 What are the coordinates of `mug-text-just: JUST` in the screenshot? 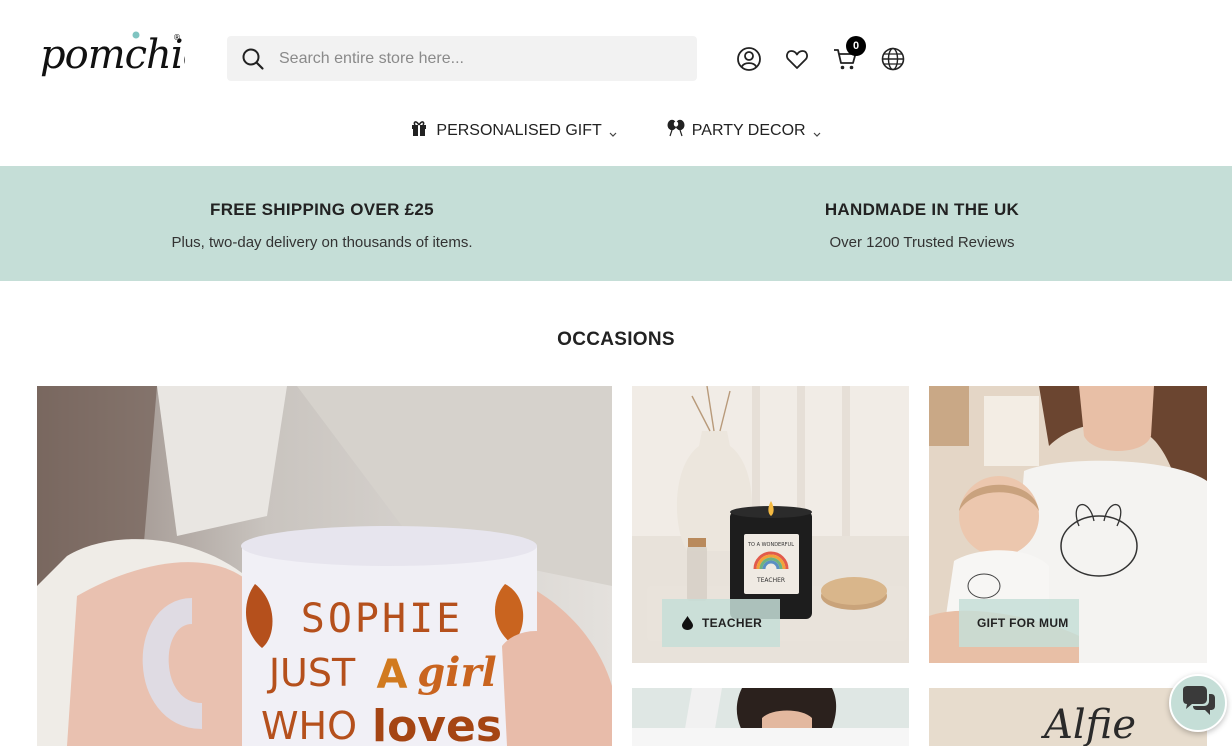 It's located at (311, 673).